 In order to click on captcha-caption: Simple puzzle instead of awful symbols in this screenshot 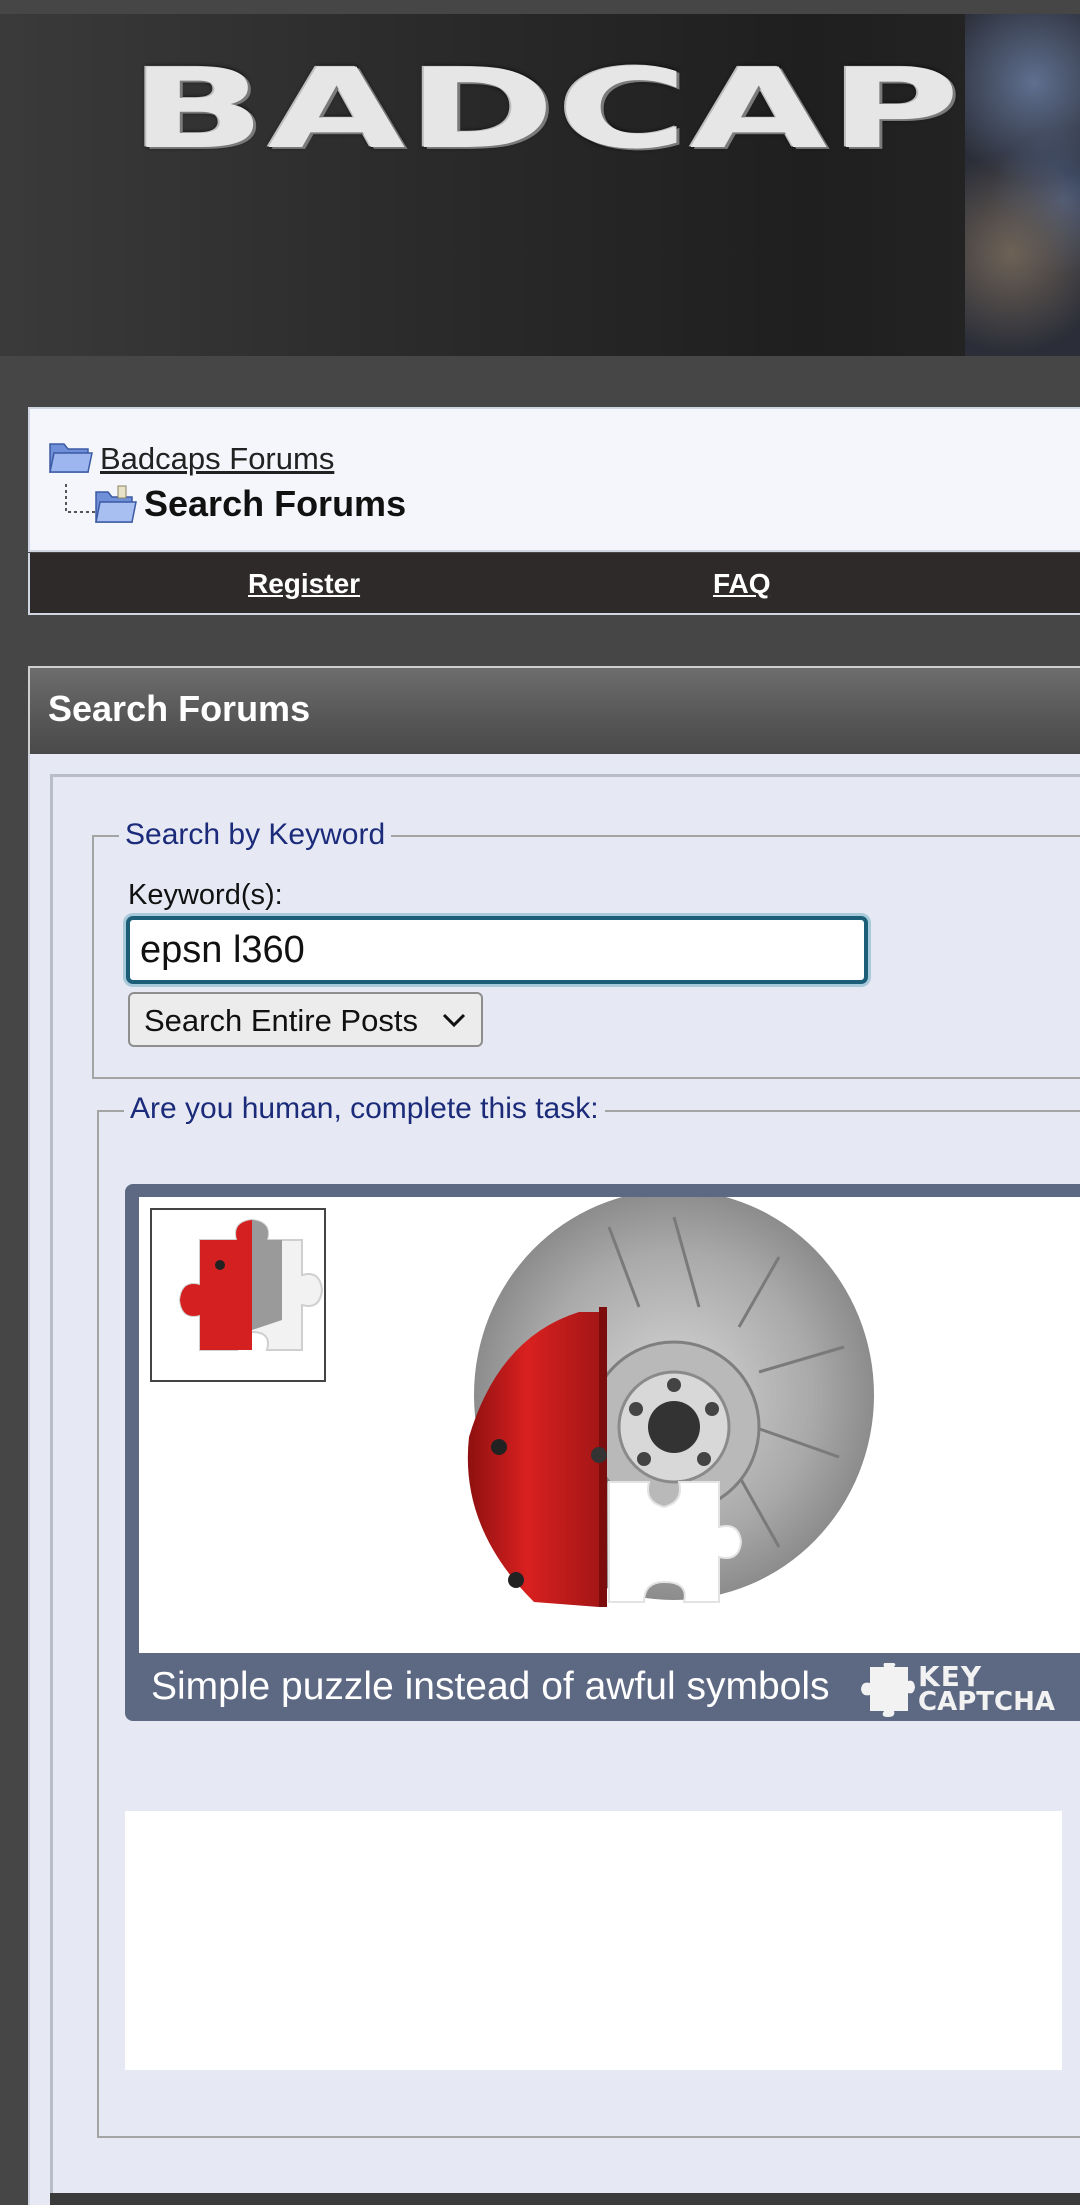, I will do `click(490, 1686)`.